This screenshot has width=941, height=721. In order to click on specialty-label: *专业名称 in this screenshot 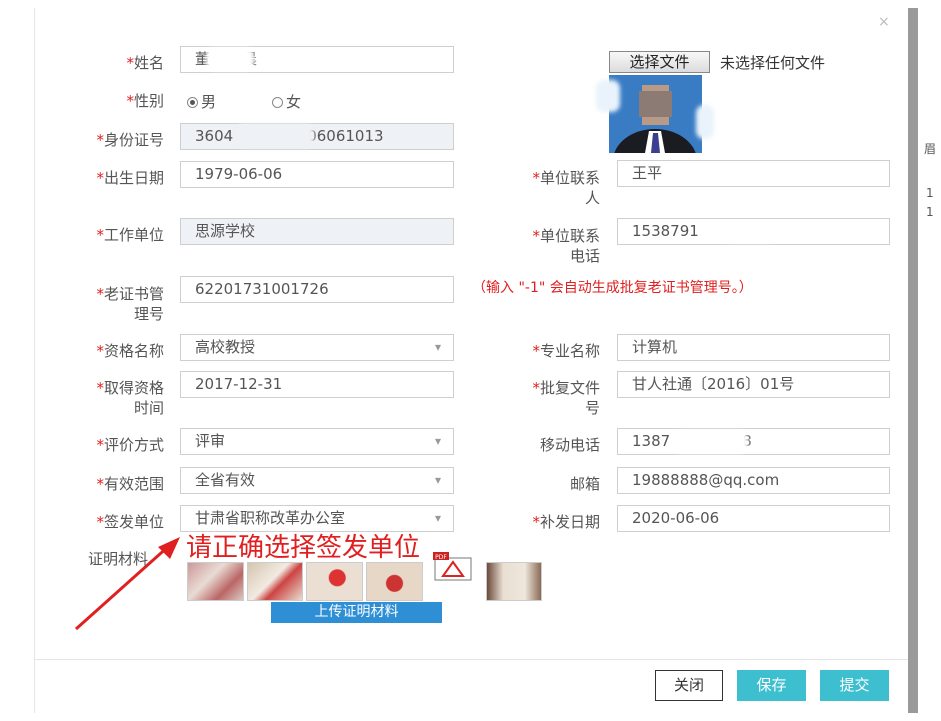, I will do `click(566, 351)`.